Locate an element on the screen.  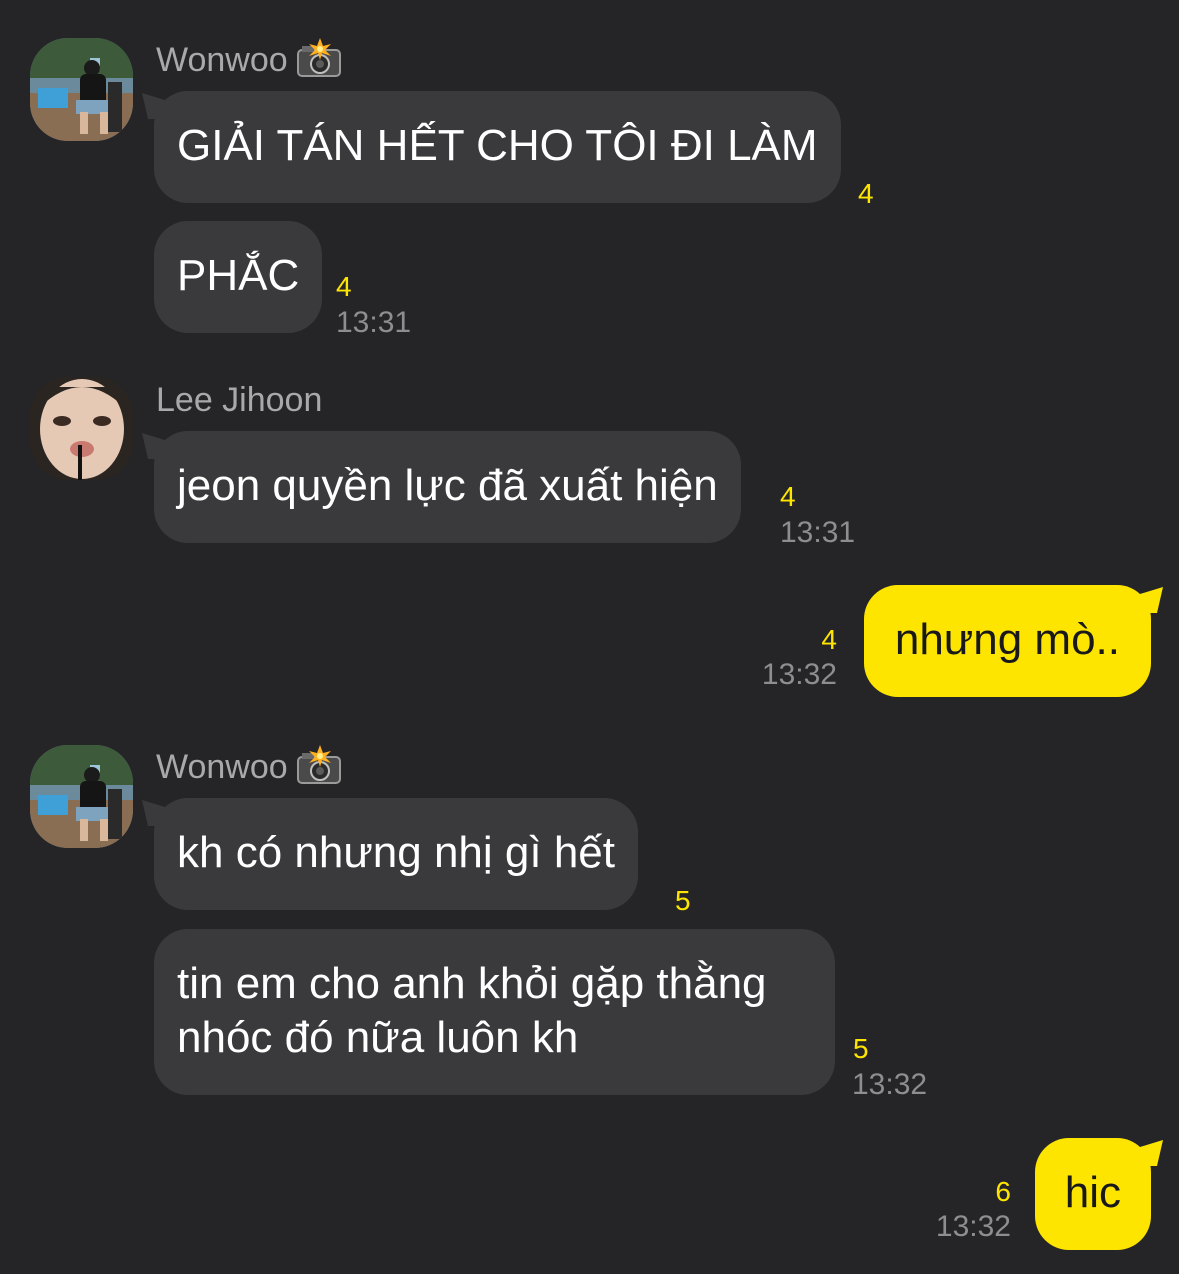
message-text: PHẮC is located at coordinates (238, 275).